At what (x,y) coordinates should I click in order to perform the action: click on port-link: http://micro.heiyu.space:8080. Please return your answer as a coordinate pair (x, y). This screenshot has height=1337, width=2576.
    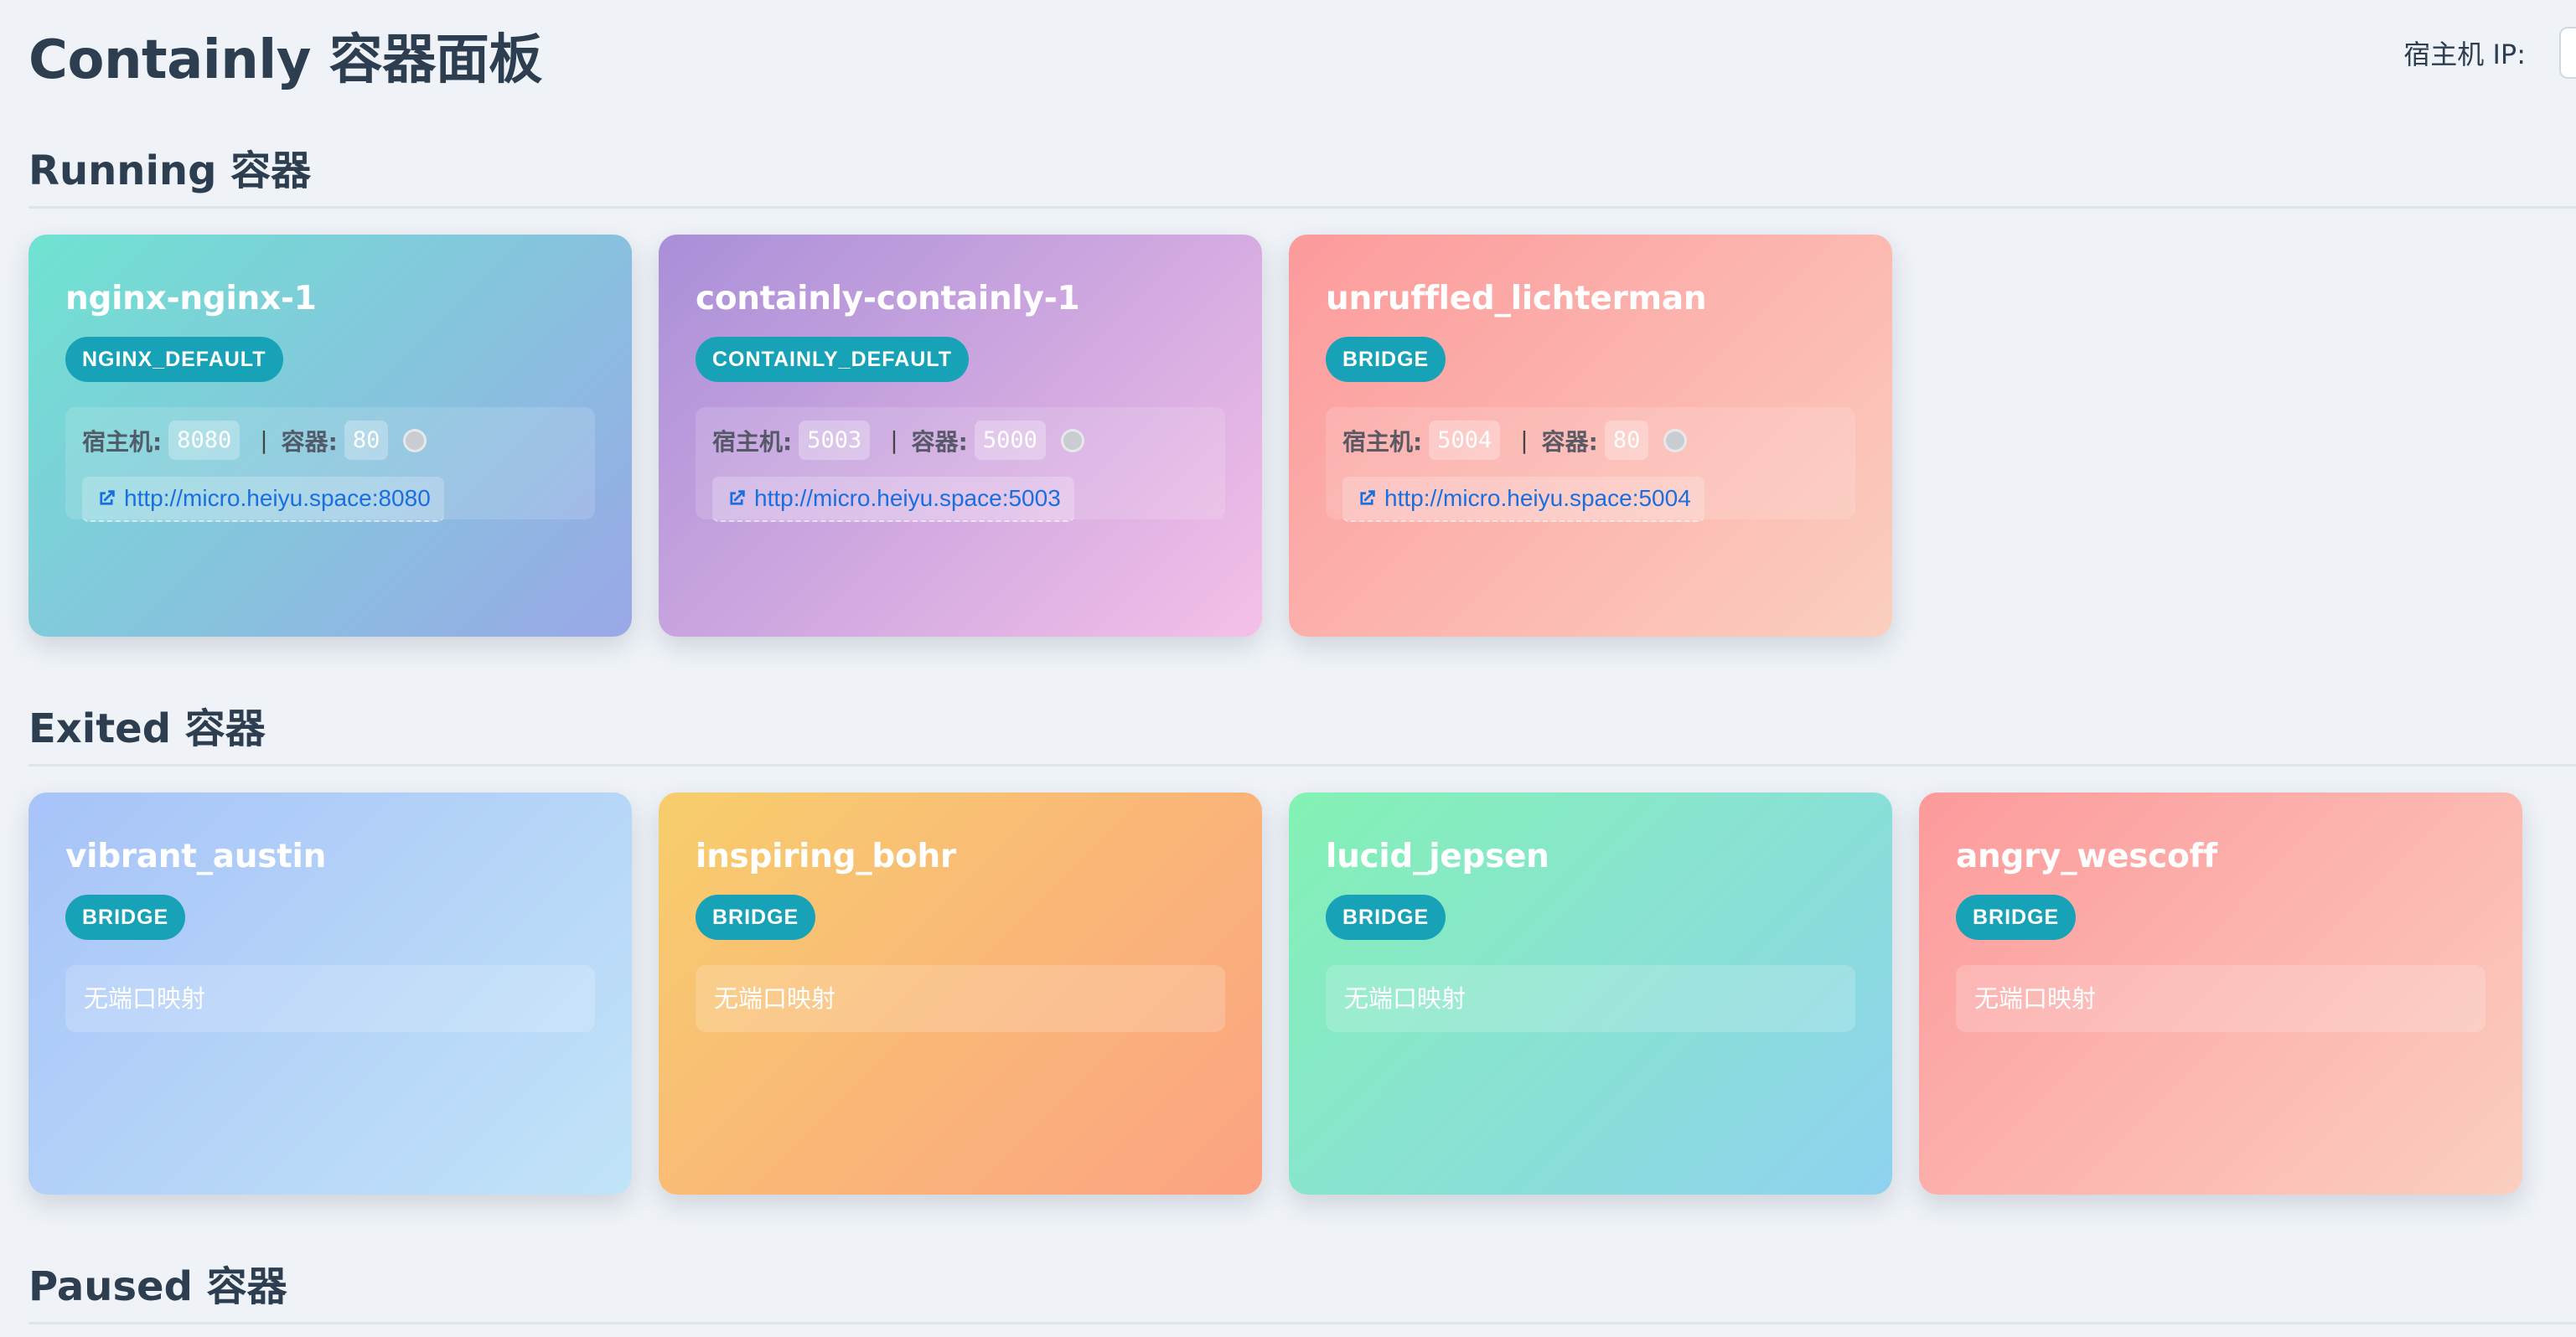
    Looking at the image, I should click on (277, 498).